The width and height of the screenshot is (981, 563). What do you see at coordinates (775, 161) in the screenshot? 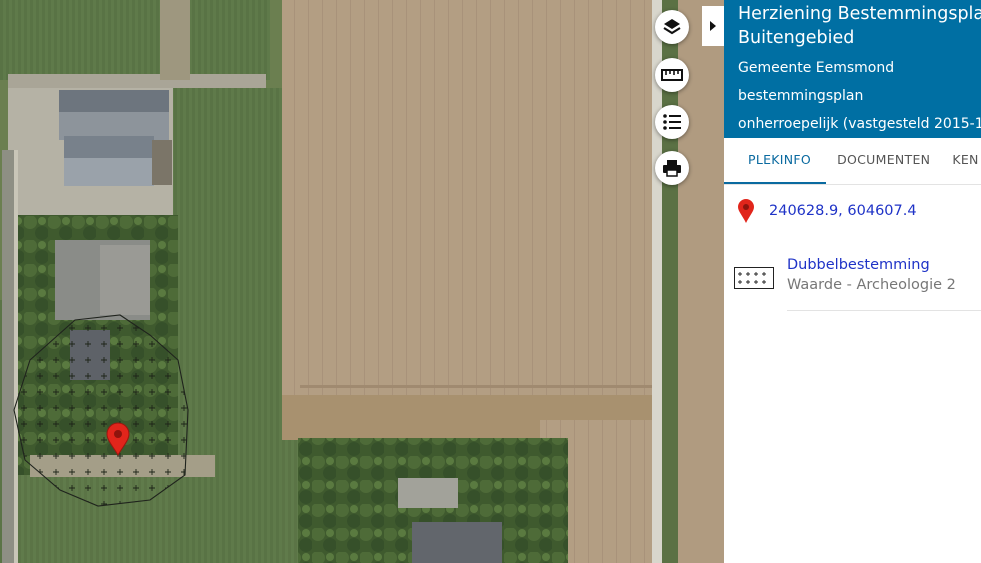
I see `tab-plekinfo: PLEKINFO` at bounding box center [775, 161].